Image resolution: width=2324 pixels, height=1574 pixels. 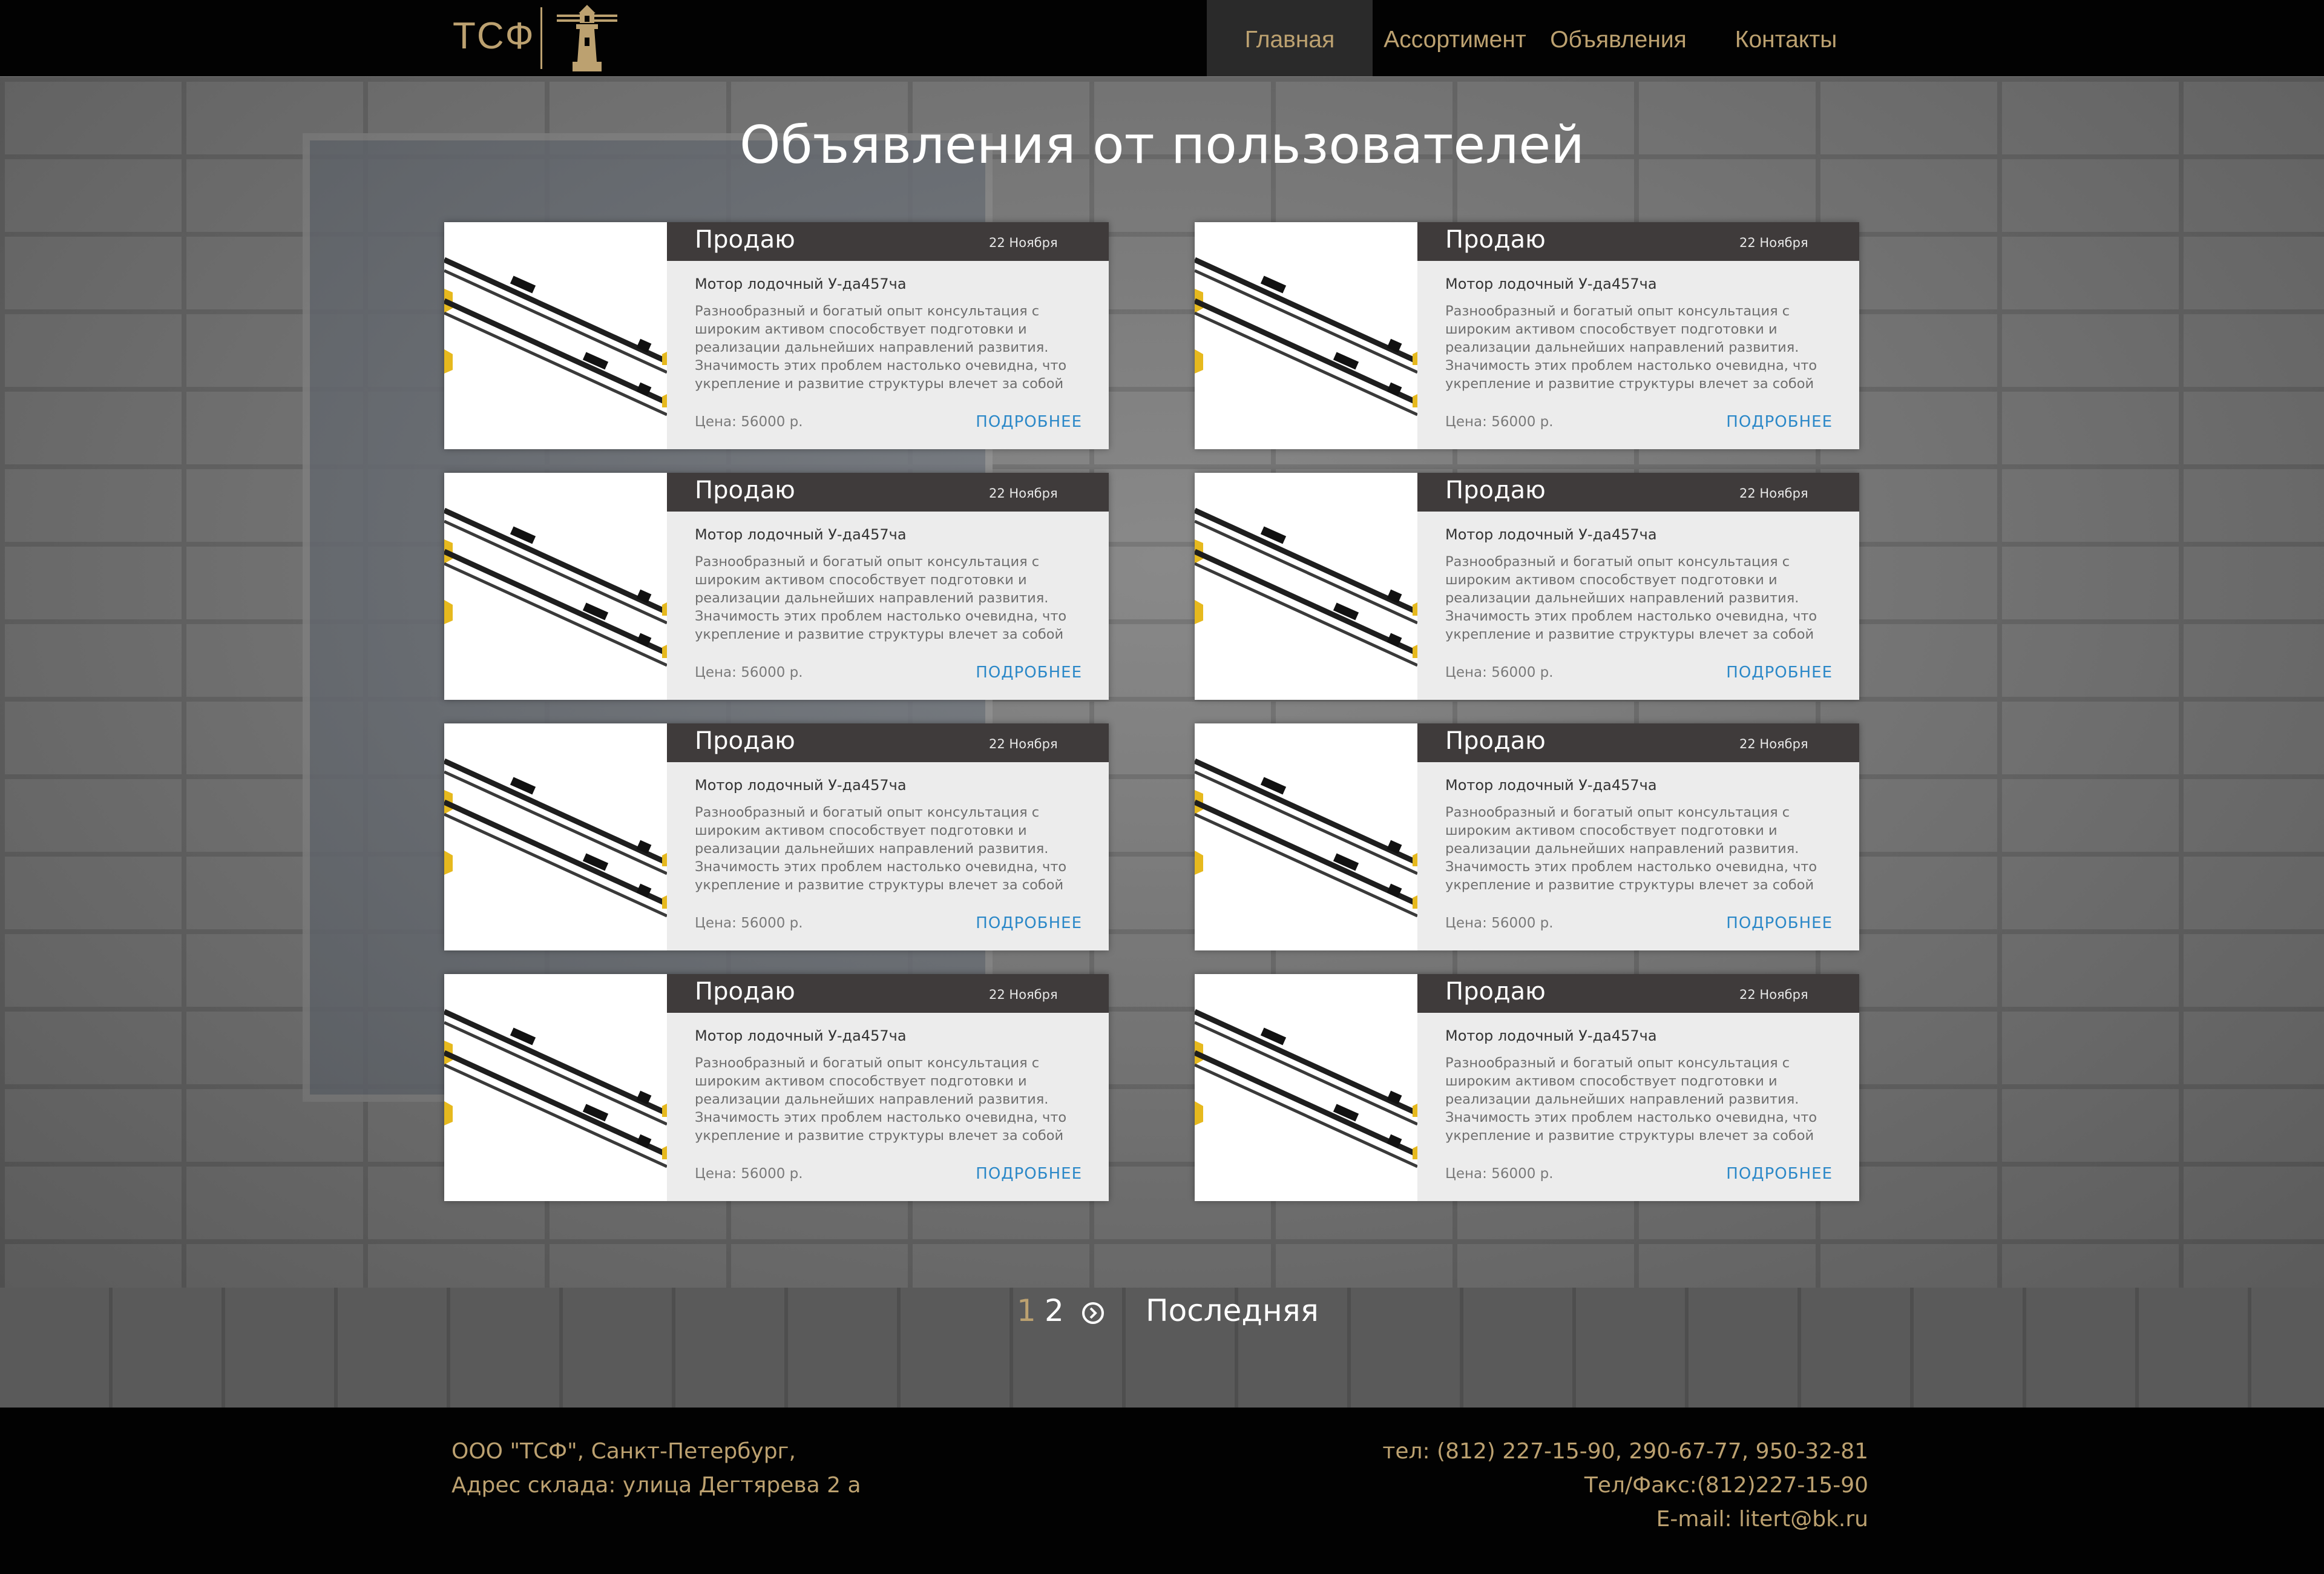 I want to click on nav-item-listings: Объявления, so click(x=1618, y=38).